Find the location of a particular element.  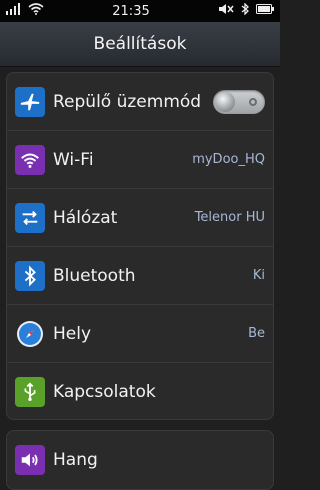

settings-item-bluetooth: Bluetooth Ki is located at coordinates (140, 276).